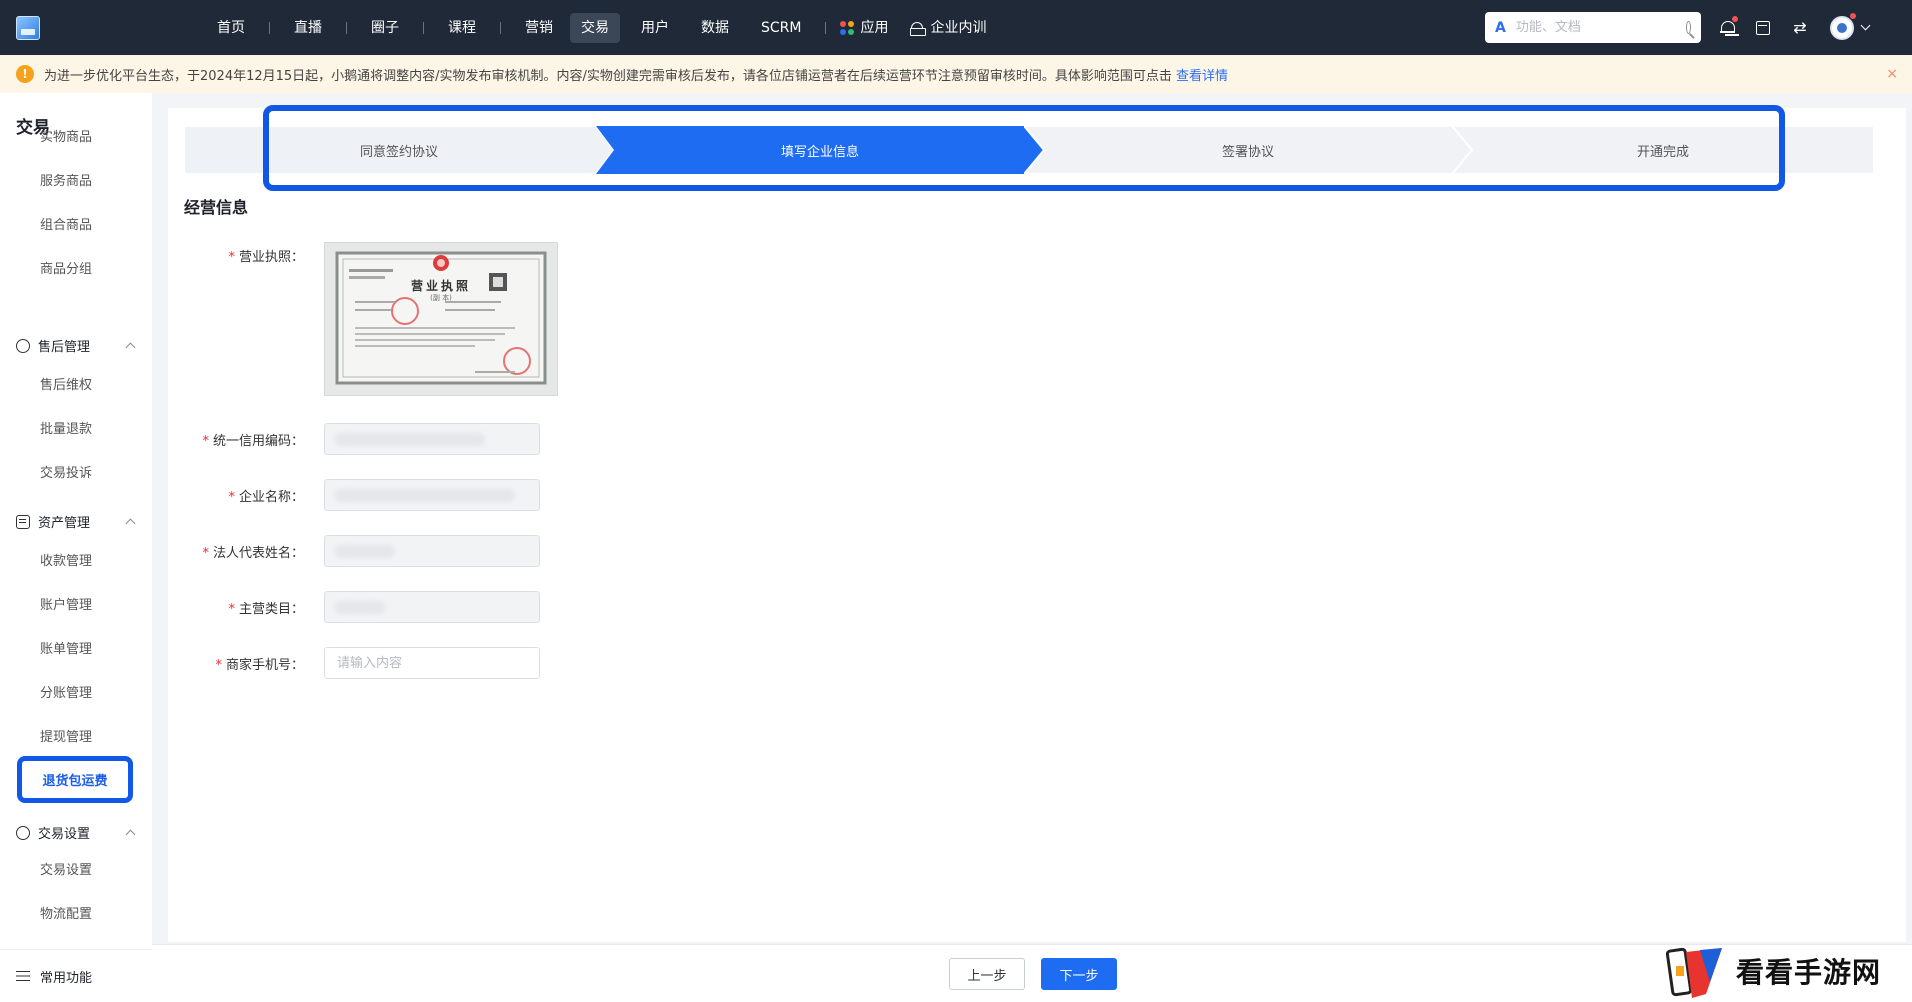 The image size is (1912, 1002). What do you see at coordinates (1809, 972) in the screenshot?
I see `watermark-text: 看看手游网` at bounding box center [1809, 972].